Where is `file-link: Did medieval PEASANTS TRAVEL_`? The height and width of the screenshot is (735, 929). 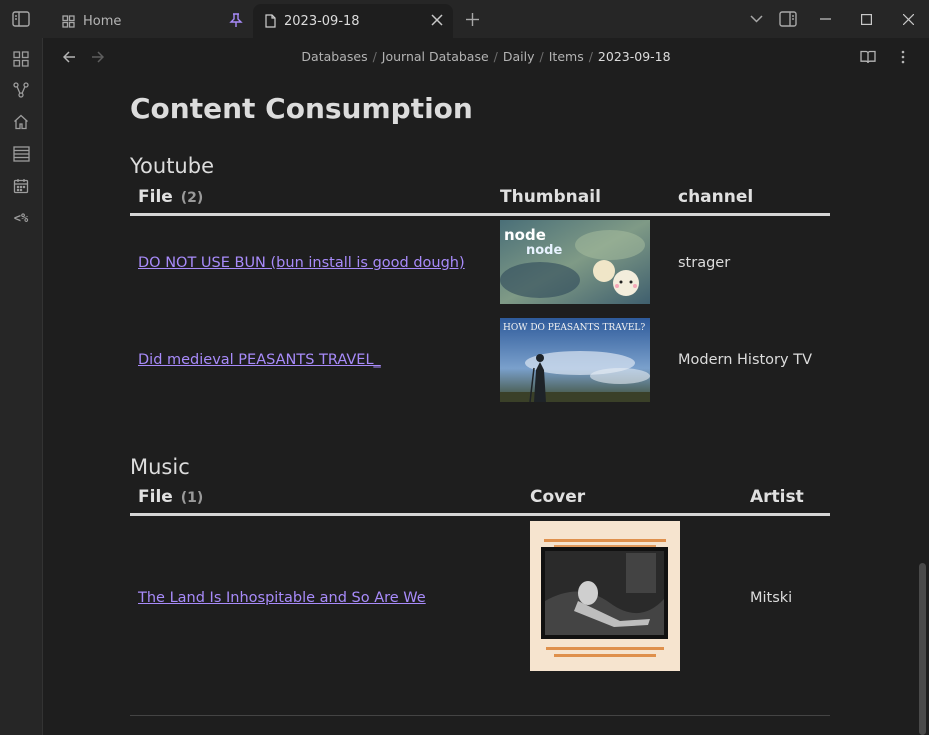
file-link: Did medieval PEASANTS TRAVEL_ is located at coordinates (259, 360).